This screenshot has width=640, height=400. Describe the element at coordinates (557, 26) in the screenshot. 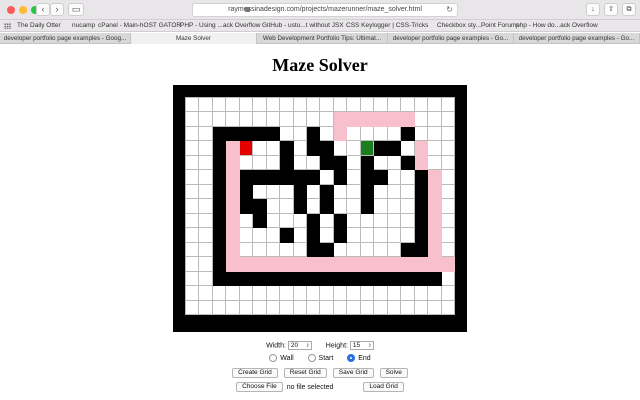

I see `bookmark-item: php - How do...ack Overflow` at that location.